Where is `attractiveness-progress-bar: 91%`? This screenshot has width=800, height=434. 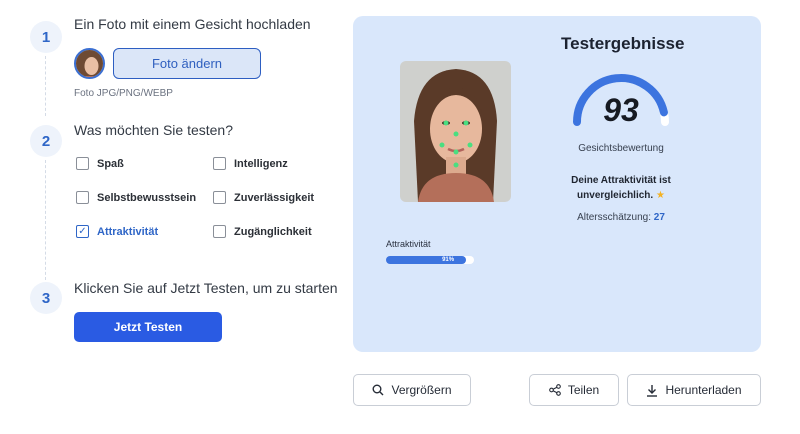 attractiveness-progress-bar: 91% is located at coordinates (430, 260).